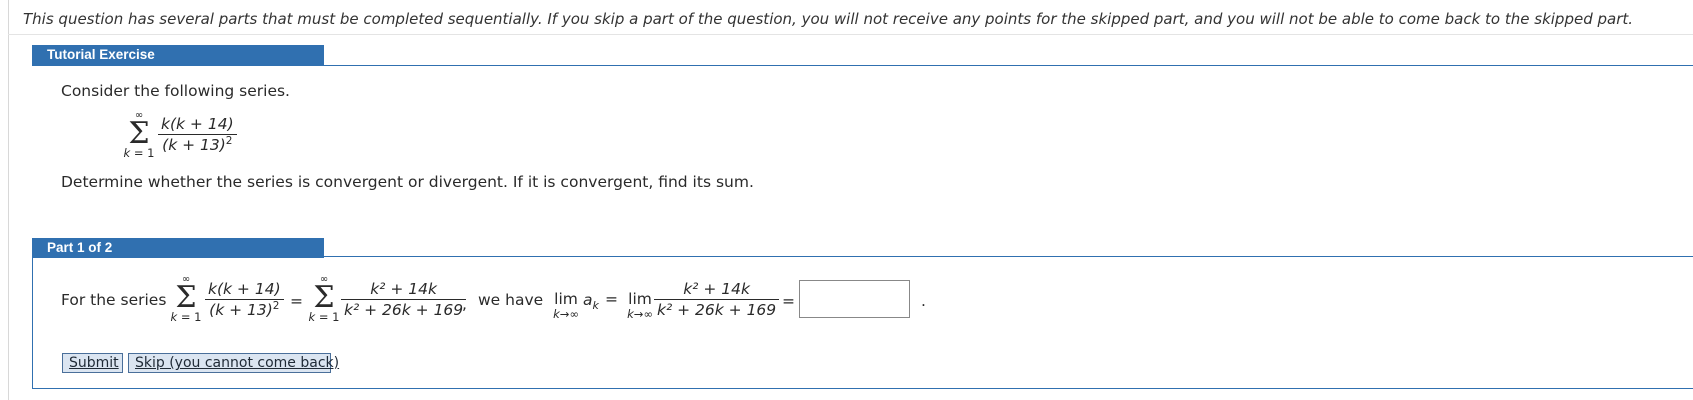  What do you see at coordinates (233, 363) in the screenshot?
I see `skip-button: Skip (you cannot come back)` at bounding box center [233, 363].